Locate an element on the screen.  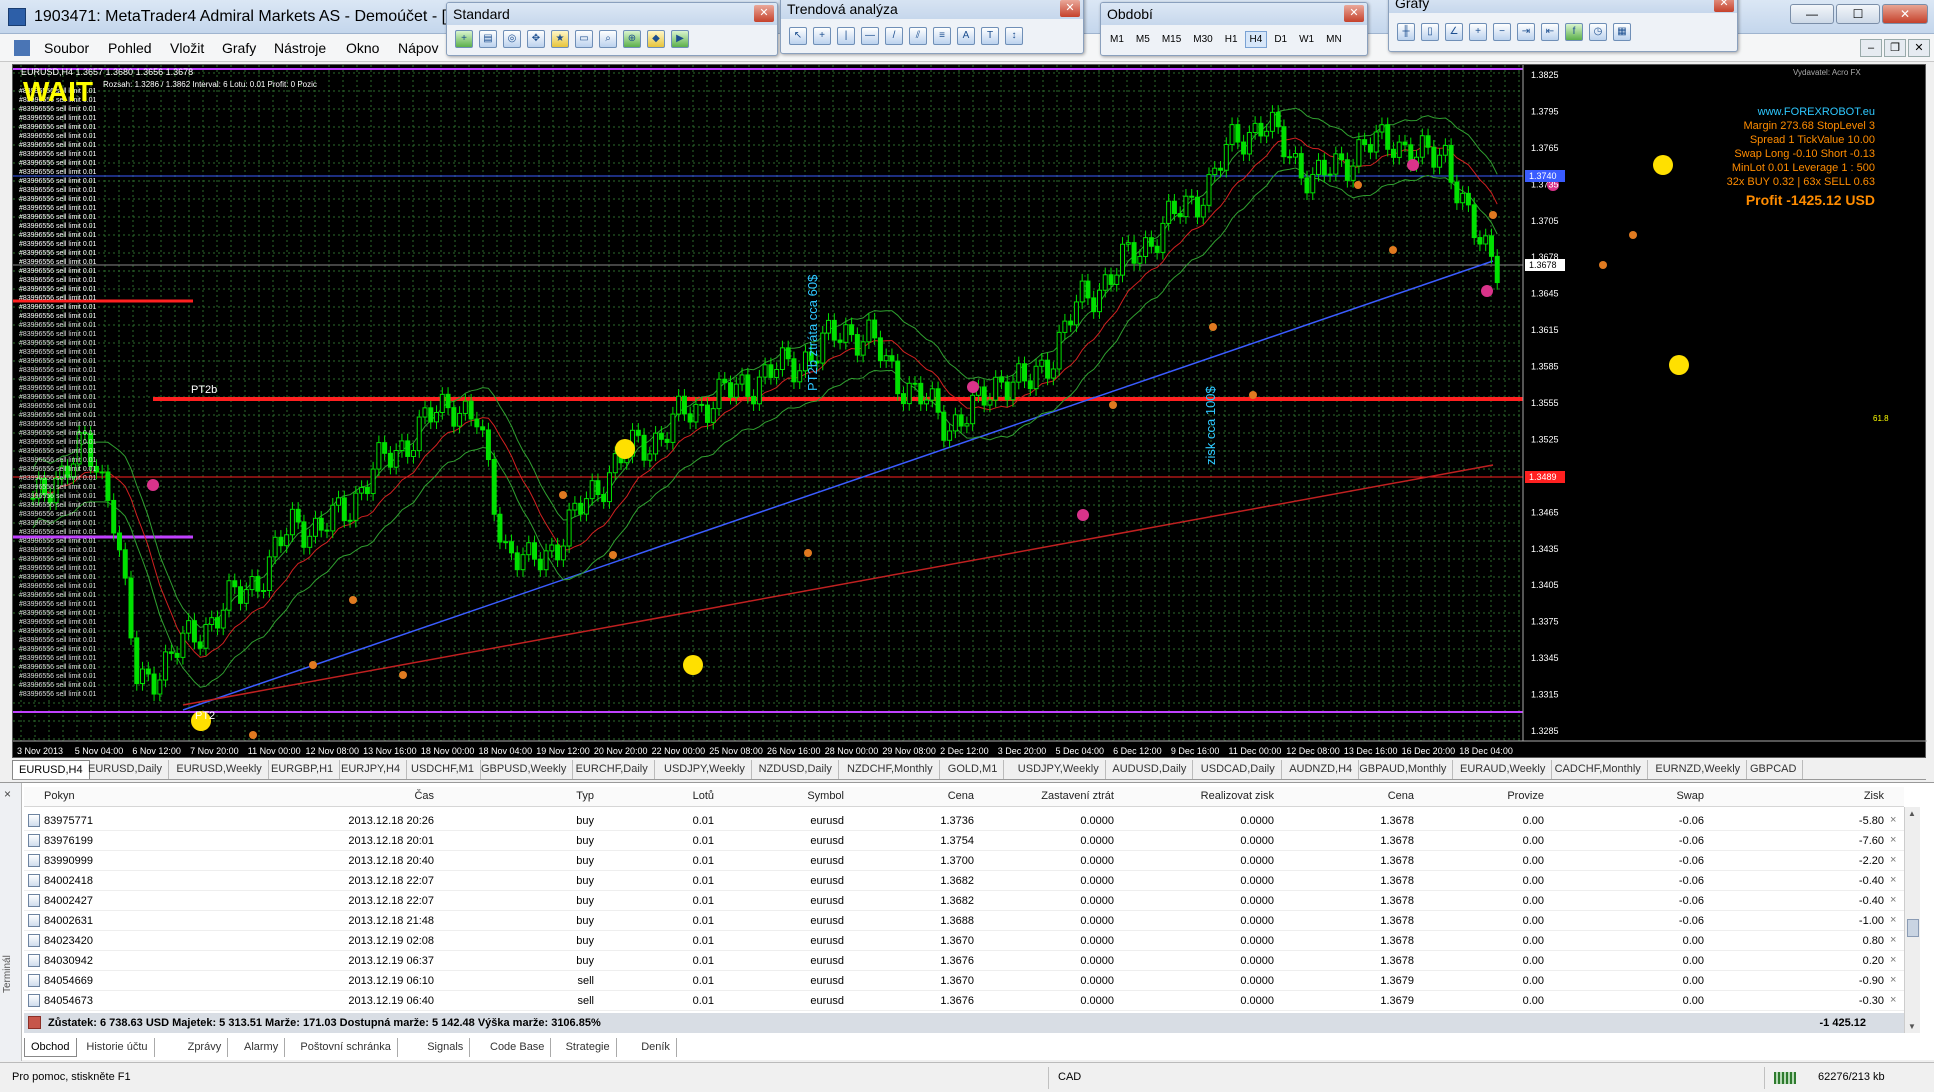
col-provize-header: Provize is located at coordinates (1484, 796).